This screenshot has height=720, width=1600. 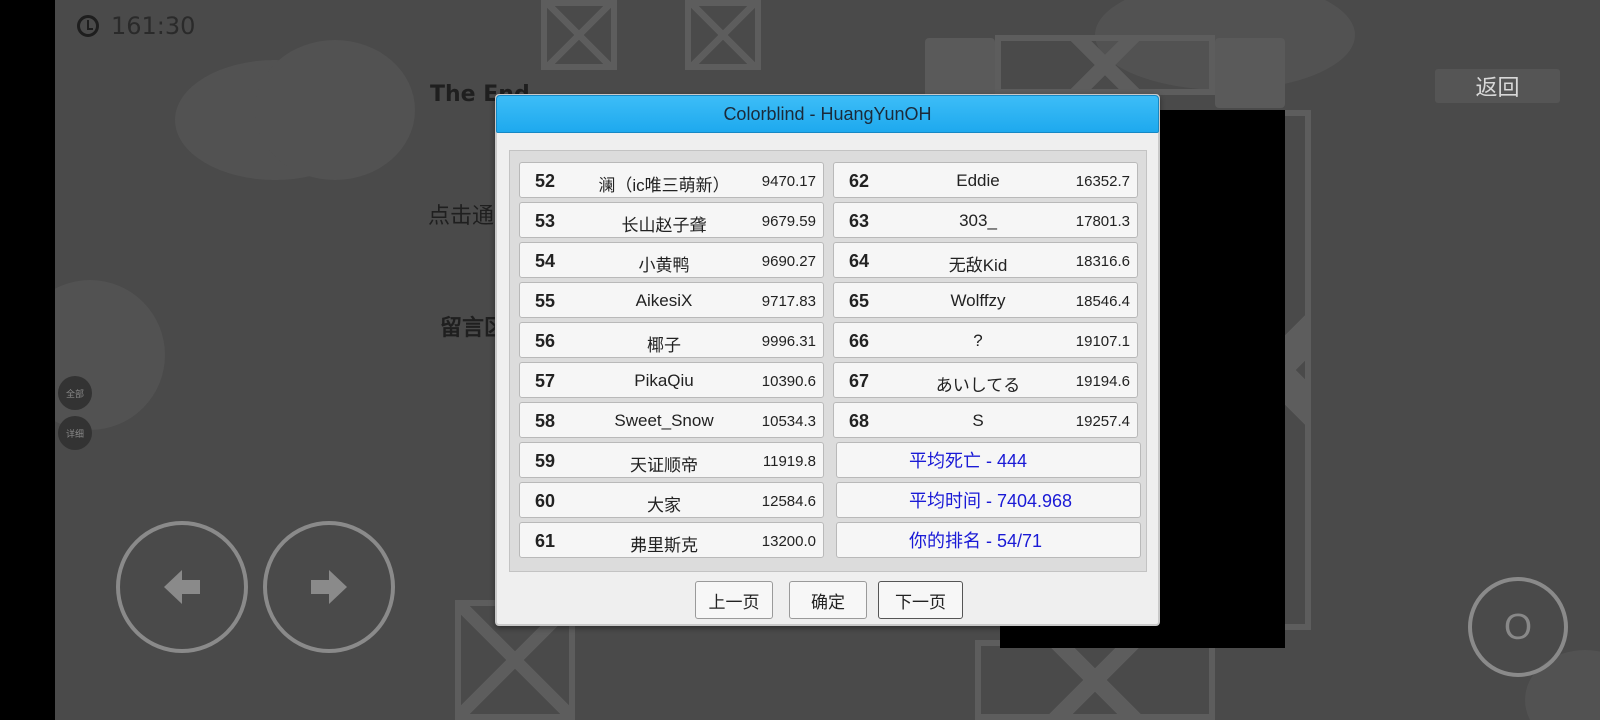 I want to click on row-rank: 53, so click(x=545, y=221).